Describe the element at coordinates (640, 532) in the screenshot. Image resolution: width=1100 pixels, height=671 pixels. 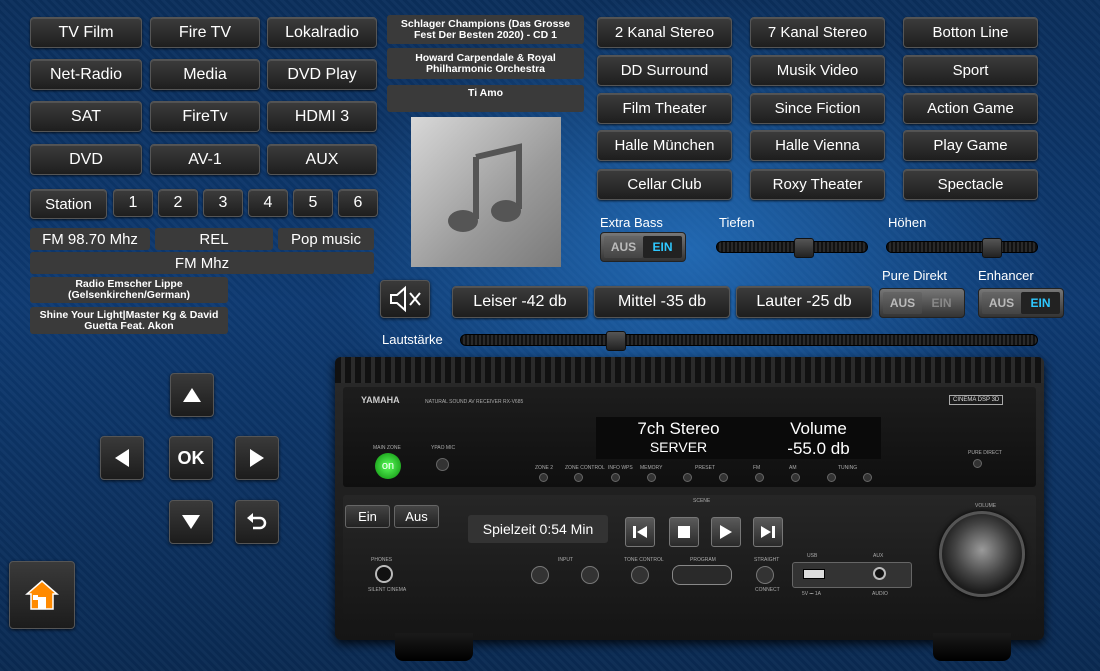
I see `previous-track-button` at that location.